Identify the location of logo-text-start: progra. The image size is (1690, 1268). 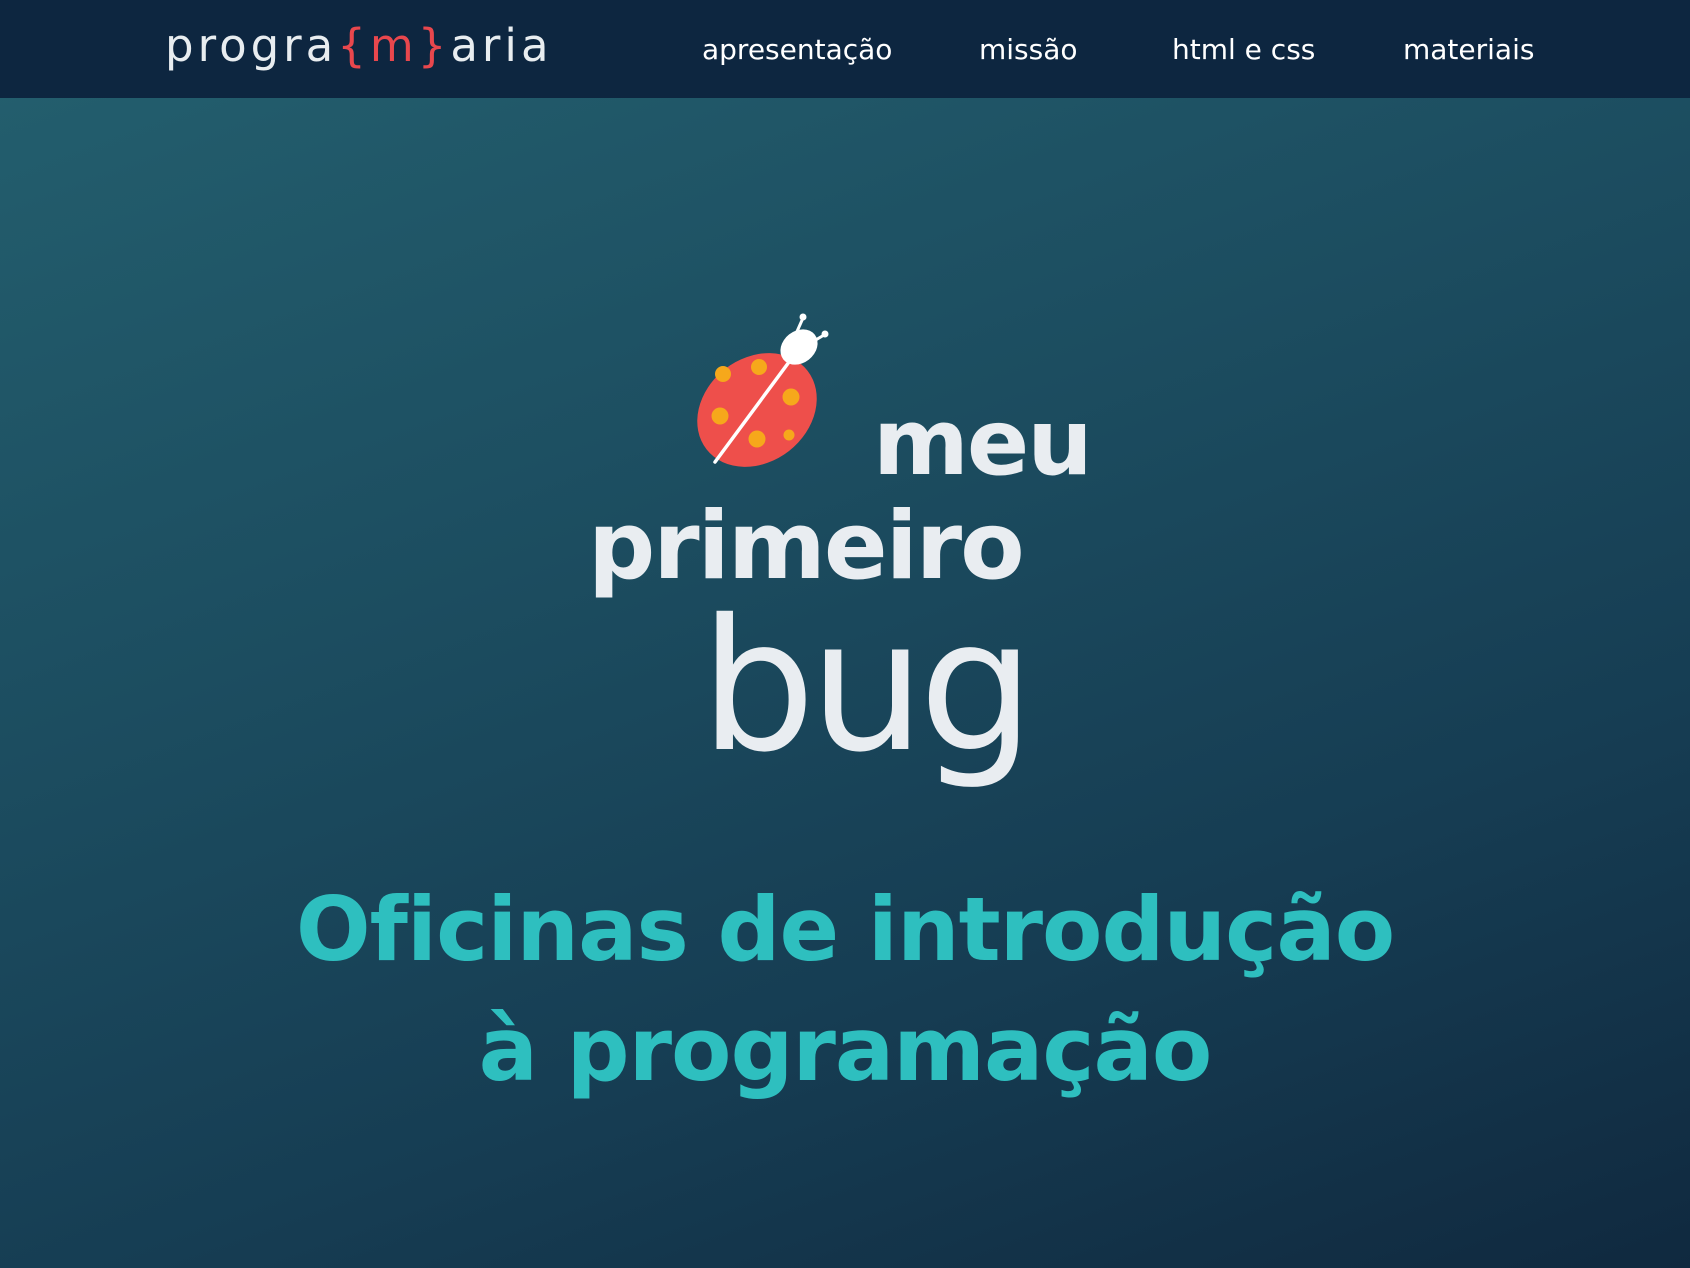
(251, 45).